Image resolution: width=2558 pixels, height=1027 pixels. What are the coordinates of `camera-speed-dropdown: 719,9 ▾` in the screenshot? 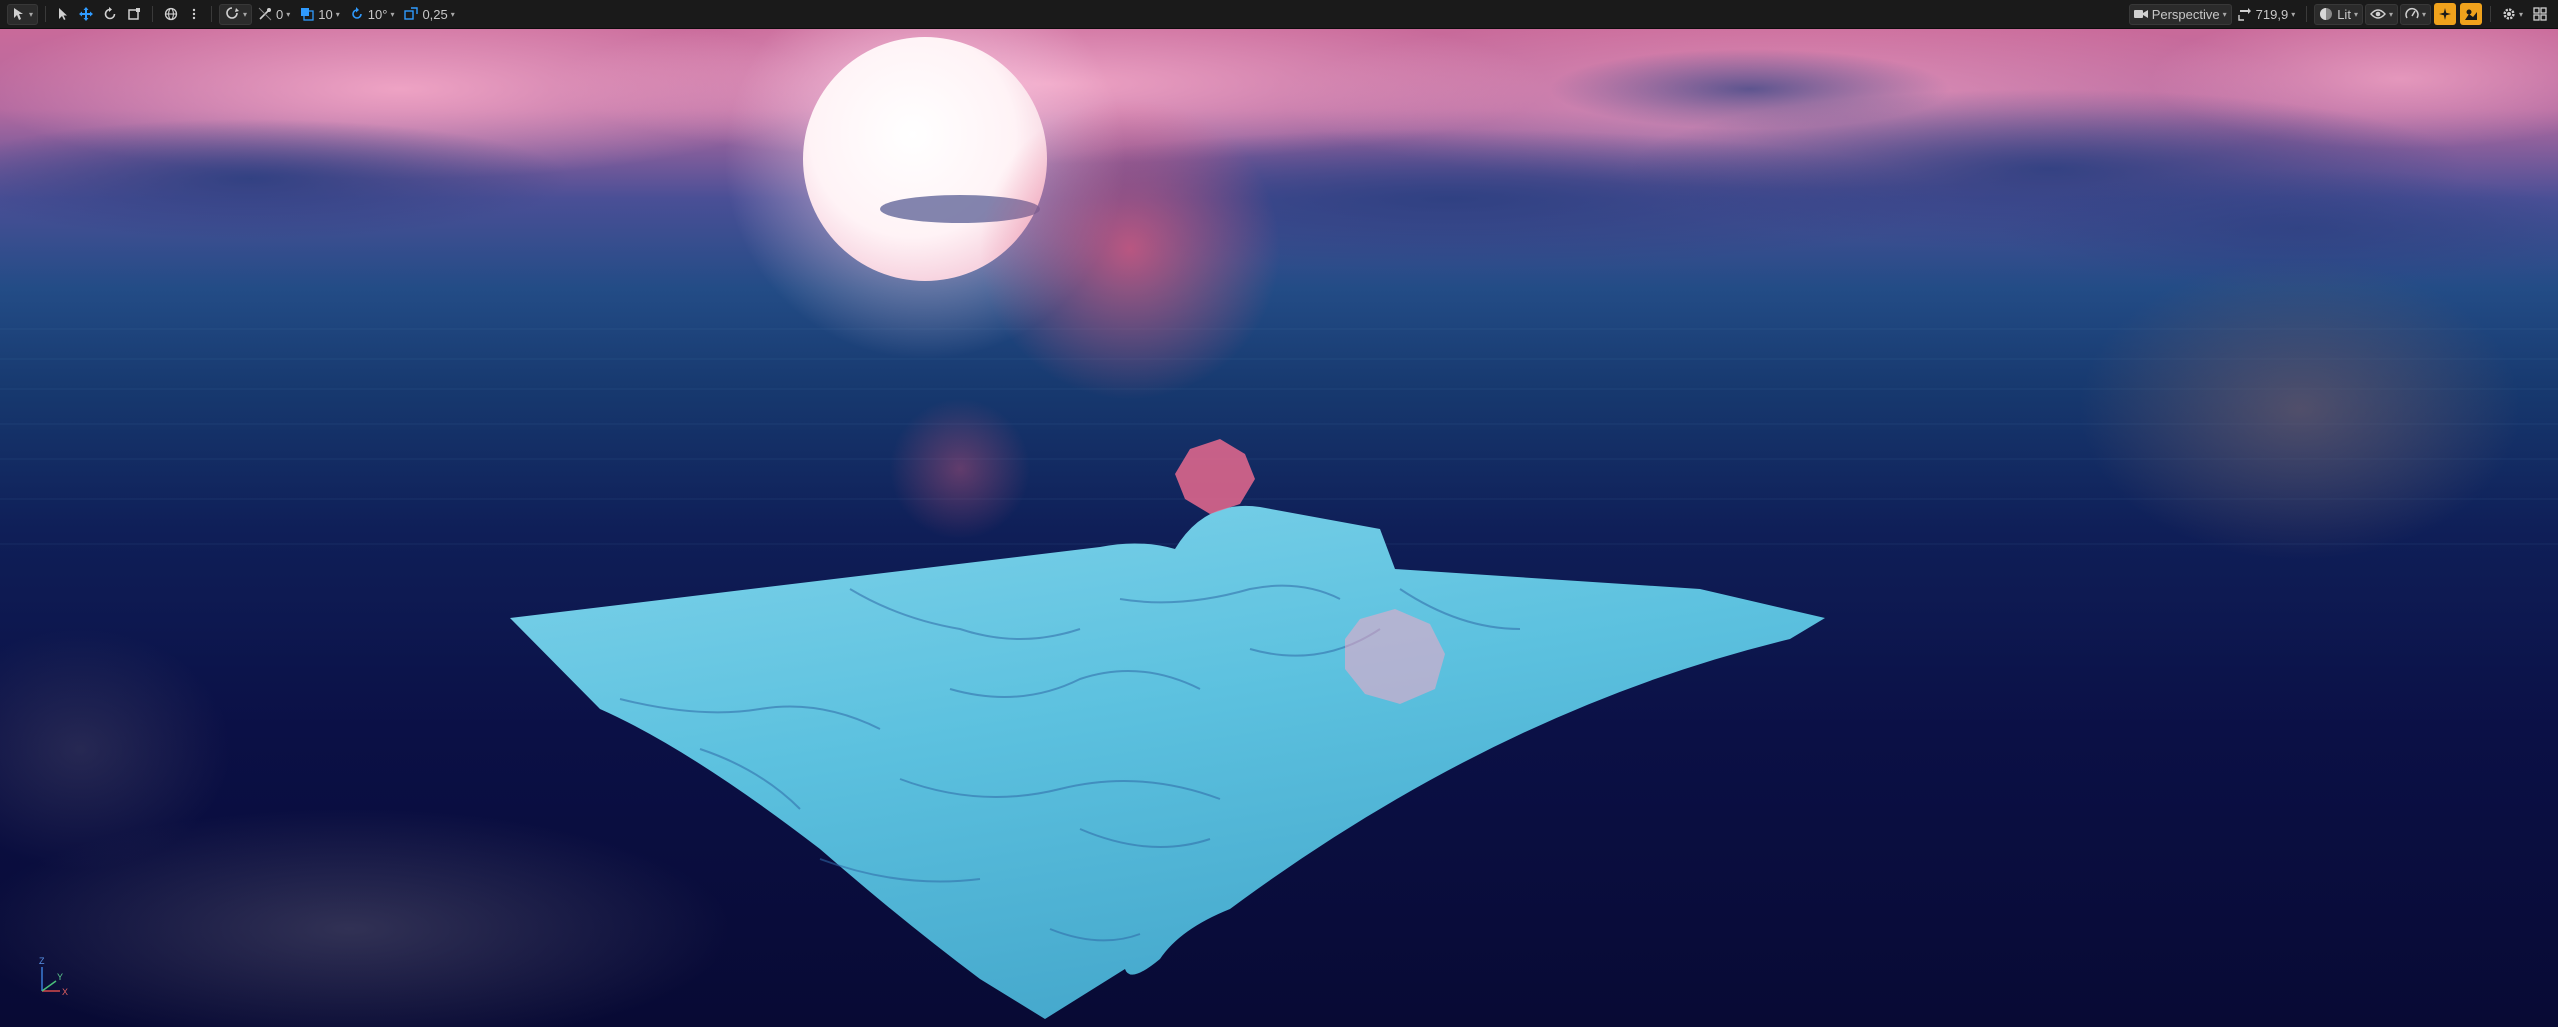 It's located at (2267, 14).